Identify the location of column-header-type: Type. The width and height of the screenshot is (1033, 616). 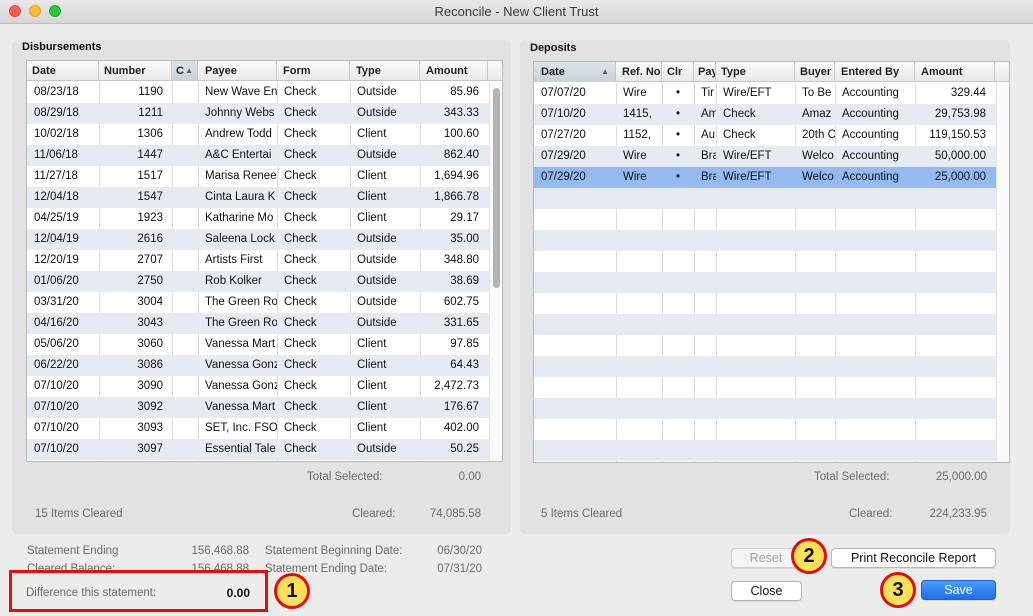
(385, 71).